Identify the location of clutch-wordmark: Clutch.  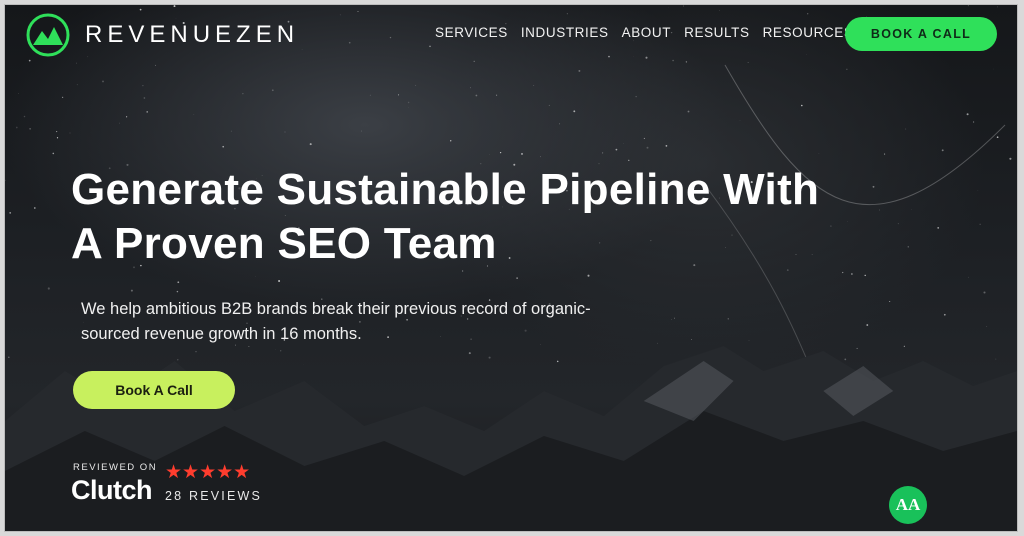
(112, 490).